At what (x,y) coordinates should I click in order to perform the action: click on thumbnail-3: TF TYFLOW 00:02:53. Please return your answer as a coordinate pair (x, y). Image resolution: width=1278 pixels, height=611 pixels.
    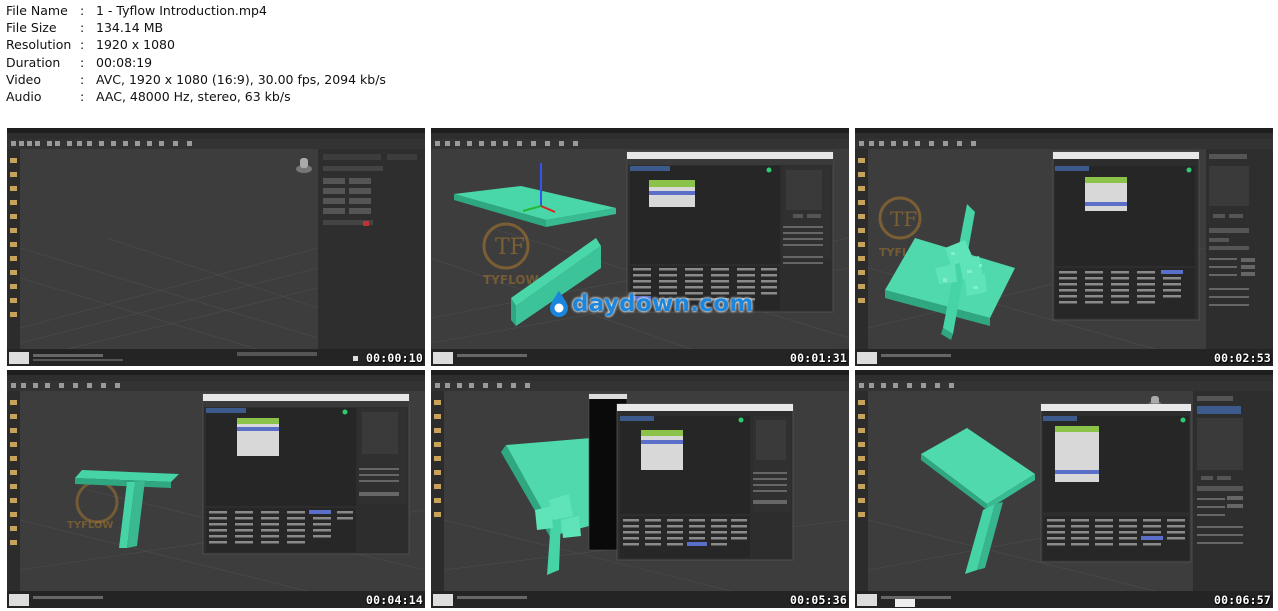
    Looking at the image, I should click on (1064, 247).